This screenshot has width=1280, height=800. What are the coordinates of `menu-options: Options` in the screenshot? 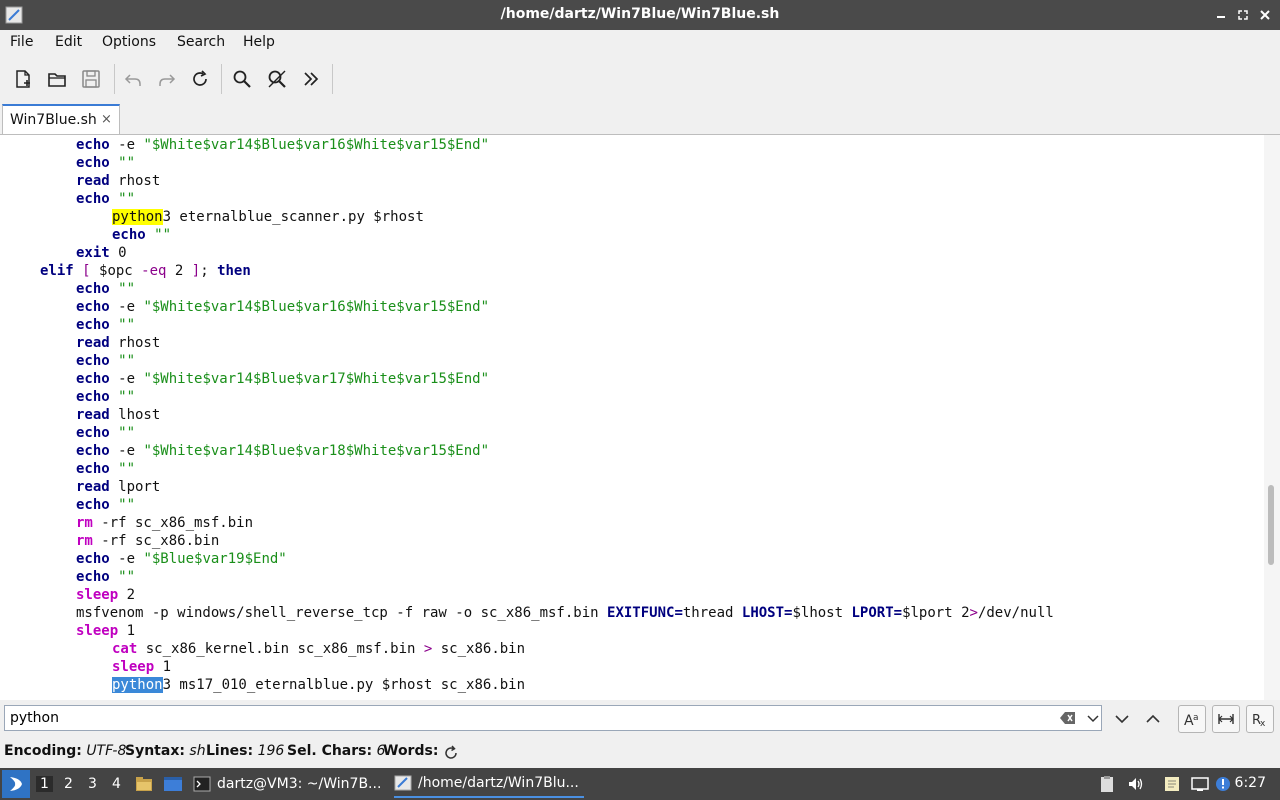 It's located at (129, 42).